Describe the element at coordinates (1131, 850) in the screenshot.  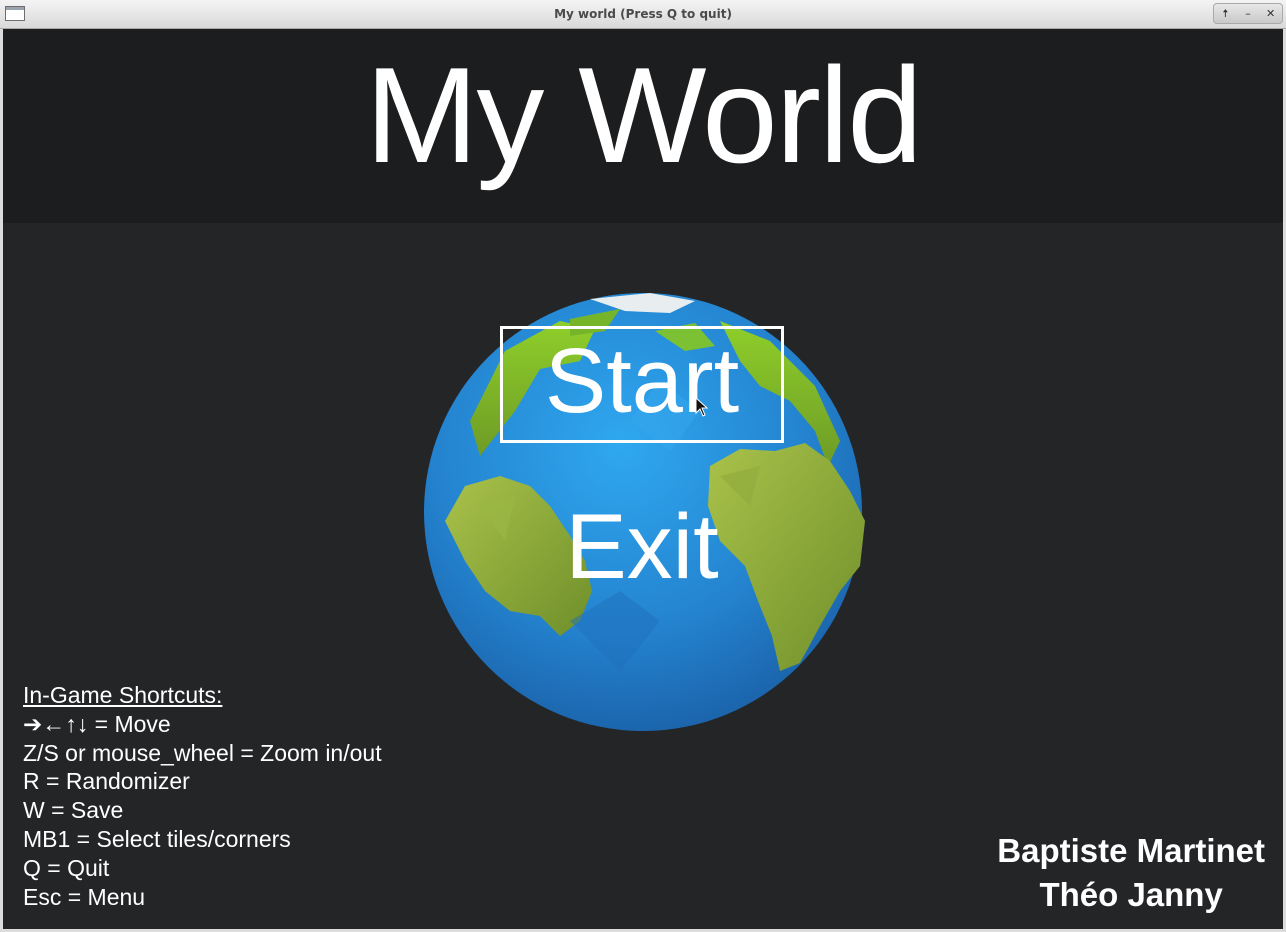
I see `credit-author: Baptiste Martinet` at that location.